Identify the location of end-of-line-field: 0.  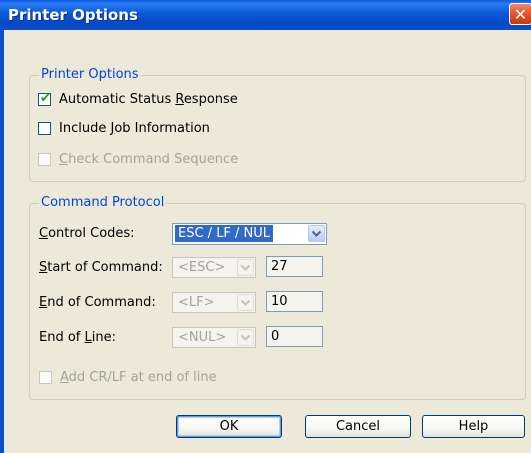
(294, 336).